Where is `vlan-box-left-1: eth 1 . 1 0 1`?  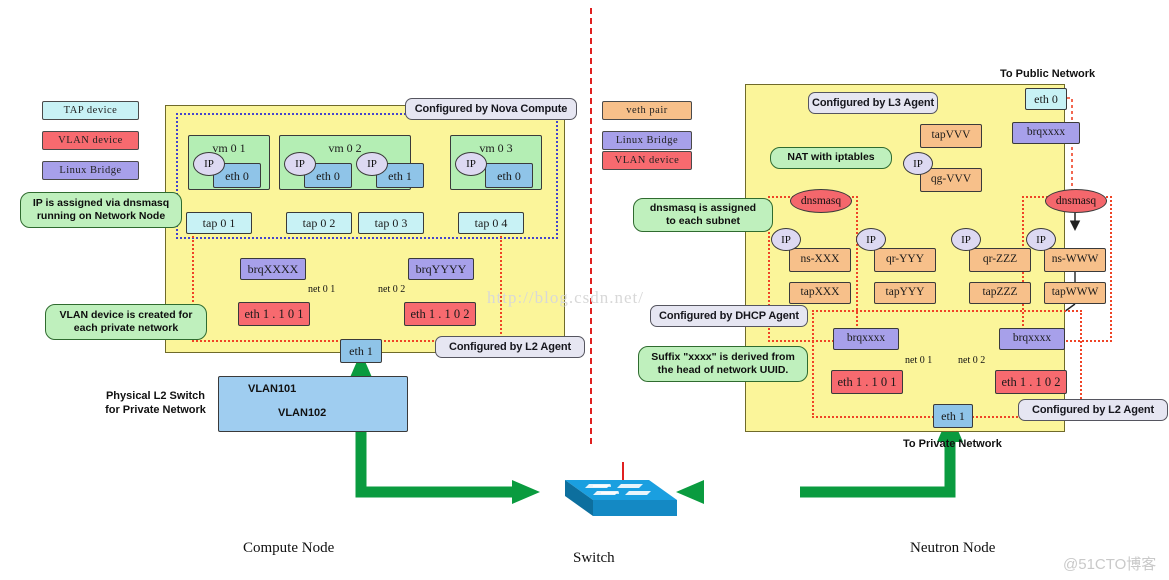
vlan-box-left-1: eth 1 . 1 0 1 is located at coordinates (274, 314).